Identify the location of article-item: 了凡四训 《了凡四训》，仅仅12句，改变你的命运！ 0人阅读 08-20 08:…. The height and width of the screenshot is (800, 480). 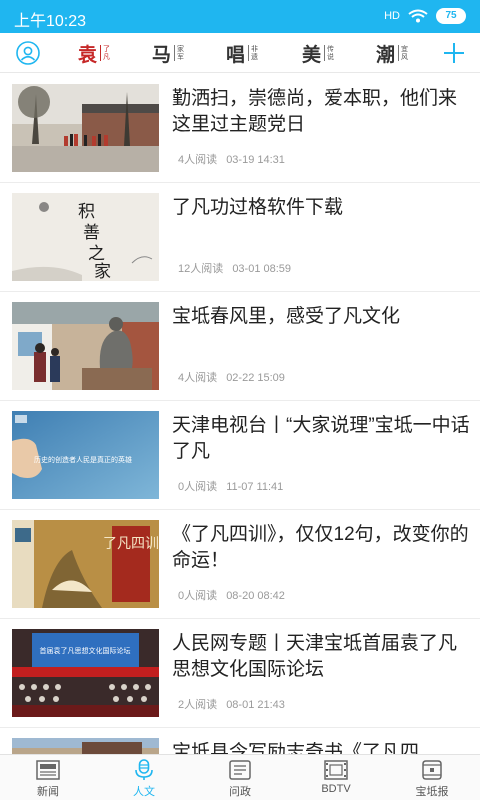
(240, 564).